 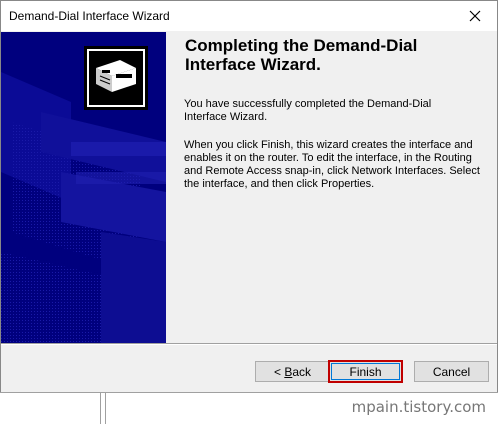 I want to click on network-interface-icon, so click(x=116, y=78).